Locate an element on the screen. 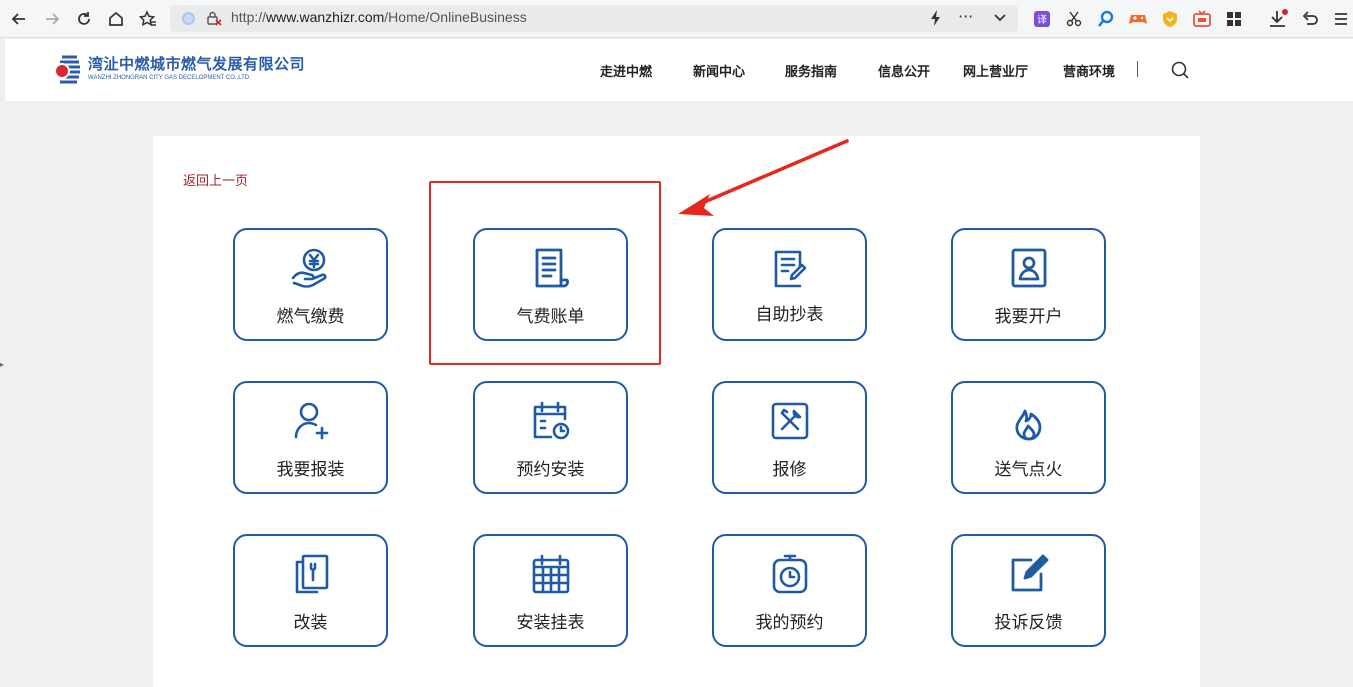  back-arrow-icon is located at coordinates (19, 19).